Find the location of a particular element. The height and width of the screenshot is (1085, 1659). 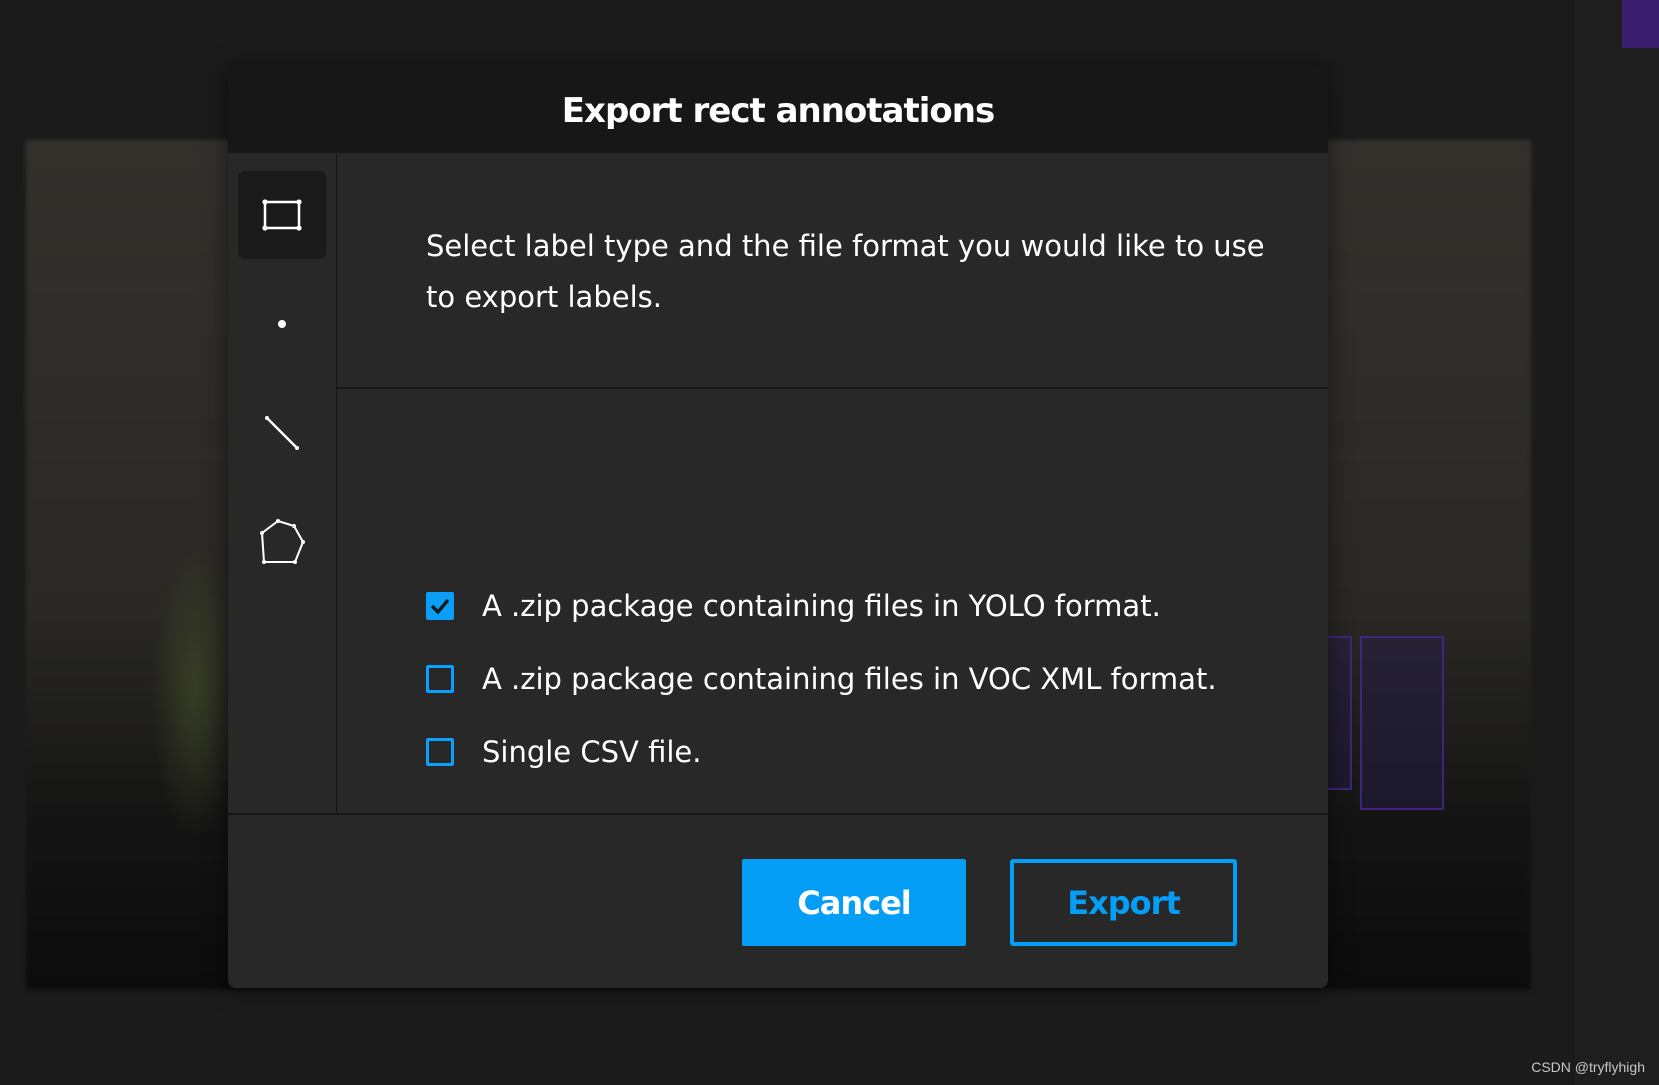

background-side-panel is located at coordinates (1617, 542).